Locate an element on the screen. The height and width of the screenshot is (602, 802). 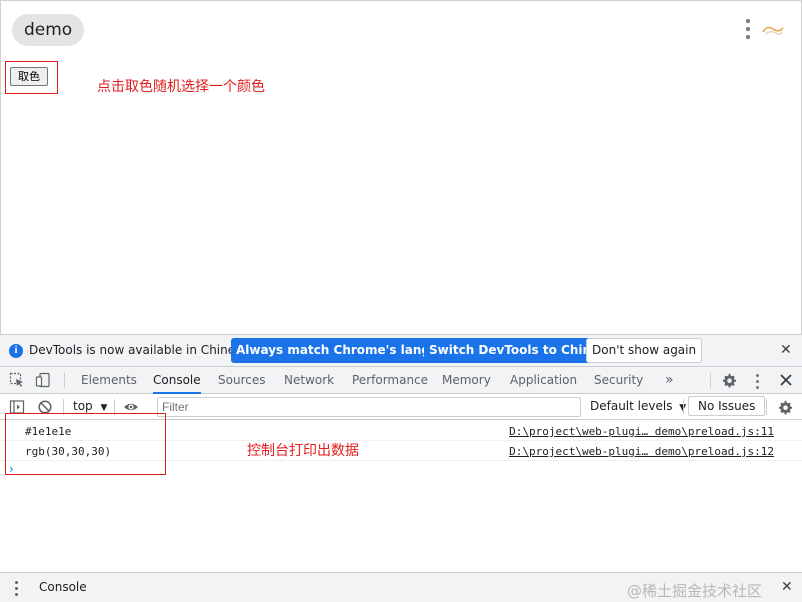
inspect-icon is located at coordinates (17, 380).